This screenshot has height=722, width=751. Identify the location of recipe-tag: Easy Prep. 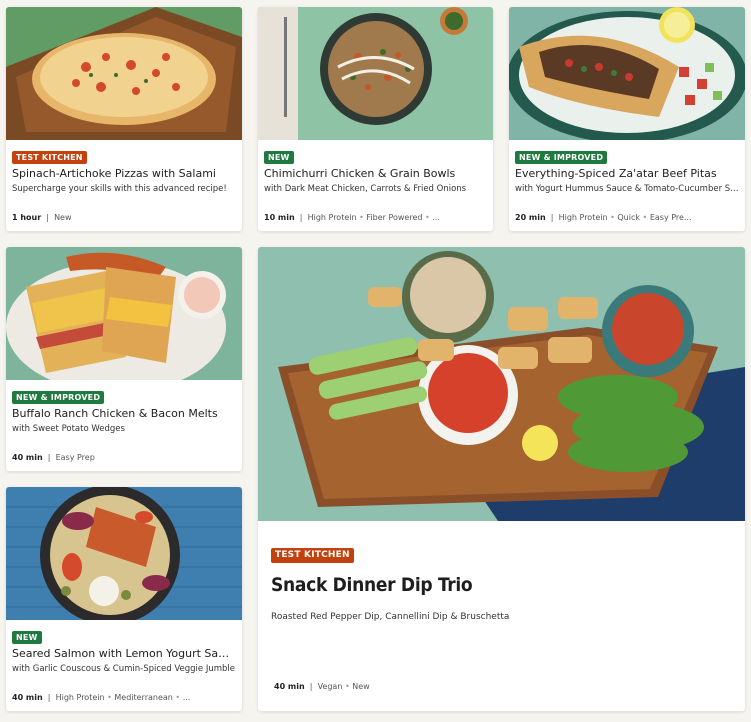
(75, 457).